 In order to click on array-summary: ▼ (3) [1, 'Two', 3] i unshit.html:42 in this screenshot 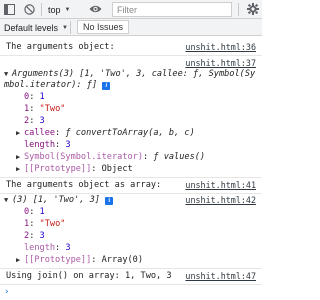, I will do `click(131, 200)`.